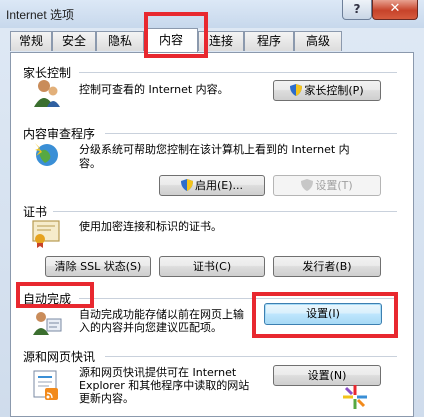 This screenshot has height=417, width=424. What do you see at coordinates (120, 41) in the screenshot?
I see `tab-privacy: 隐私` at bounding box center [120, 41].